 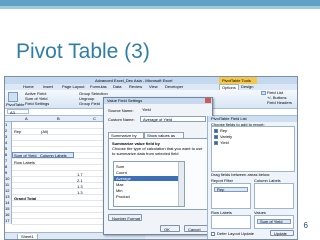 What do you see at coordinates (123, 196) in the screenshot?
I see `function-product: Product` at bounding box center [123, 196].